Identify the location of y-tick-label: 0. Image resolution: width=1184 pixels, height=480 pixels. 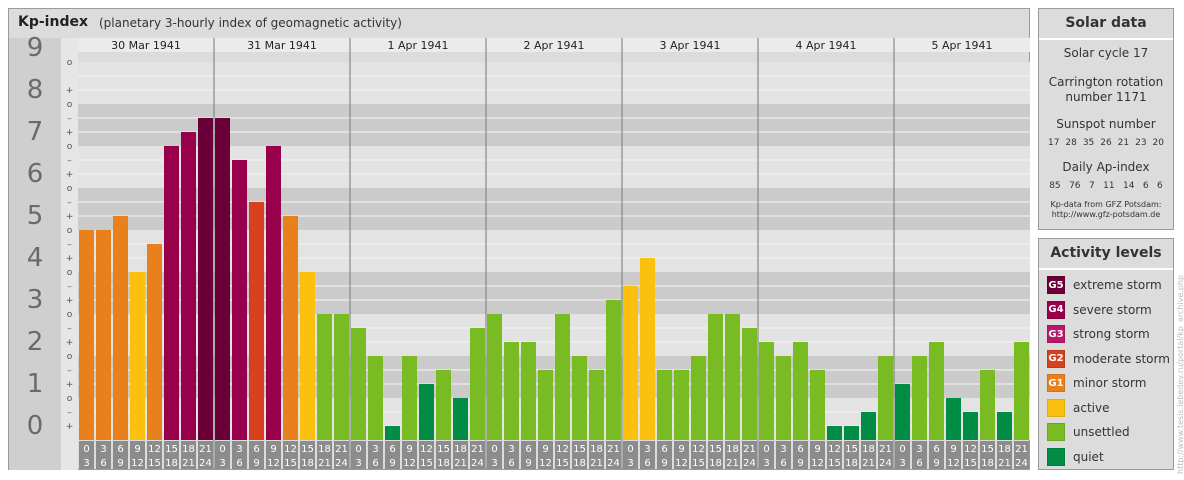
(35, 426).